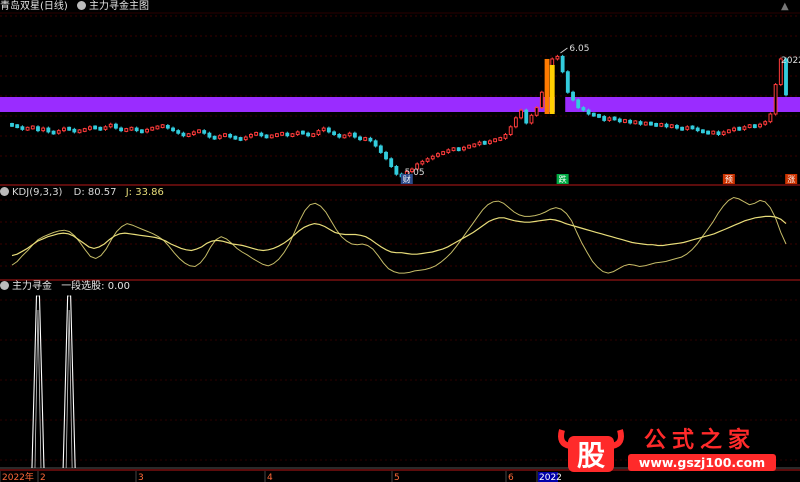 This screenshot has height=482, width=800. What do you see at coordinates (119, 6) in the screenshot?
I see `indicator-title: 主力寻金主图` at bounding box center [119, 6].